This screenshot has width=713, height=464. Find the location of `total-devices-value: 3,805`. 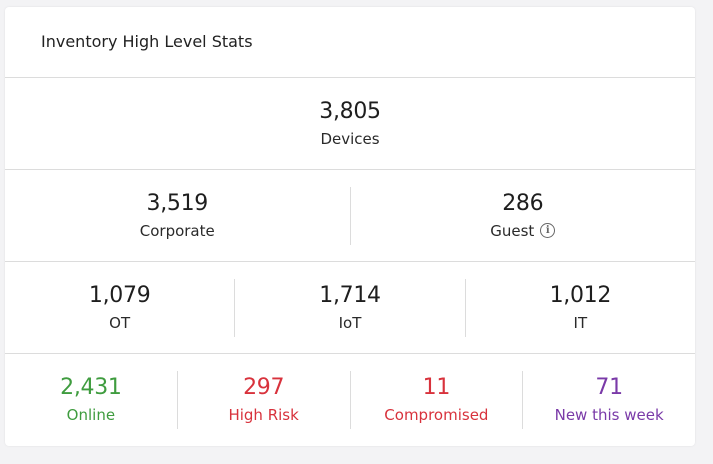

total-devices-value: 3,805 is located at coordinates (350, 111).